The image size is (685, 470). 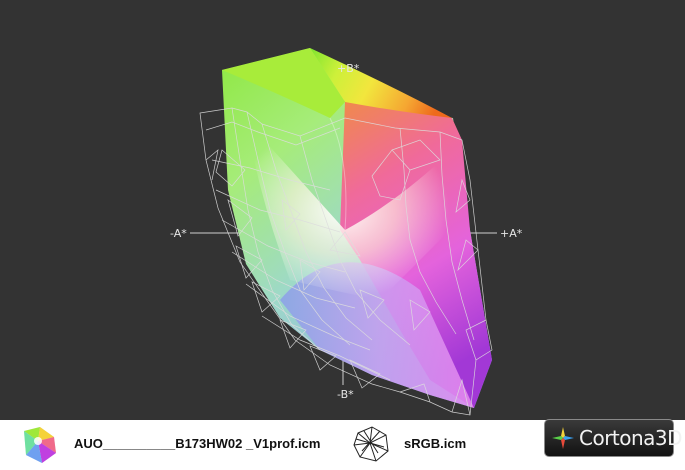 I want to click on legend-item-srgb: sRGB.icm, so click(x=408, y=443).